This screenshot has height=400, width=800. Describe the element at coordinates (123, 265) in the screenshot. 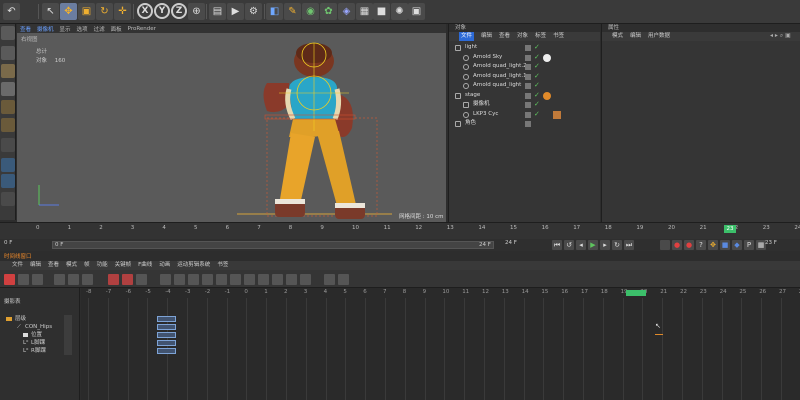

I see `dope-menu-keys: 关键帧` at that location.